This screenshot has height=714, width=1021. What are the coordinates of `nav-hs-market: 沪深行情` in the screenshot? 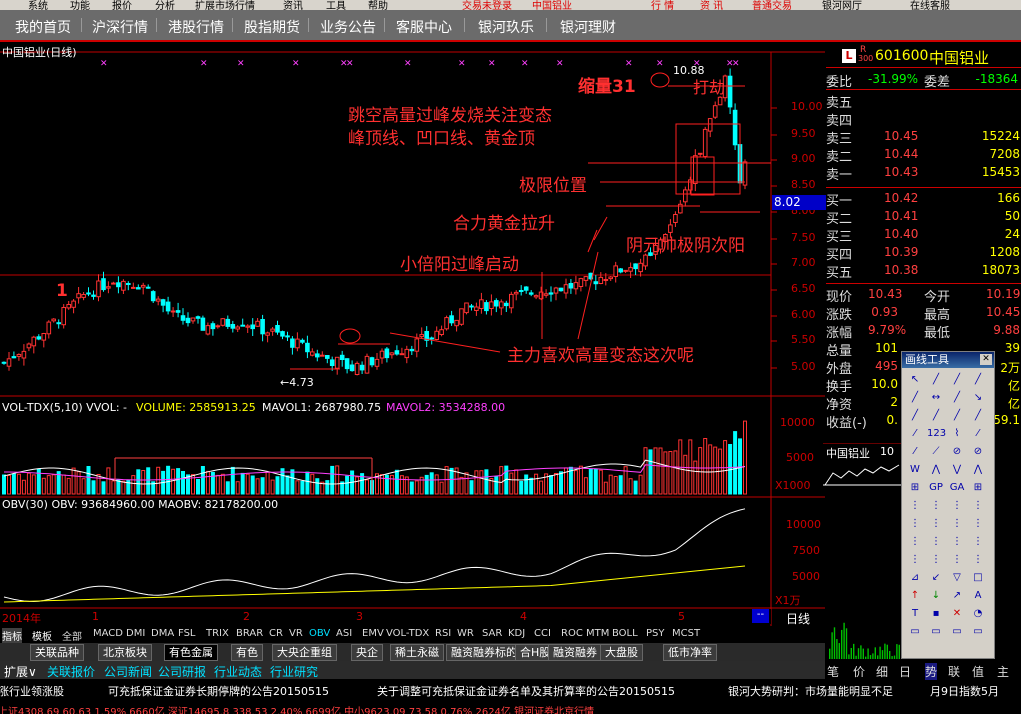 It's located at (120, 27).